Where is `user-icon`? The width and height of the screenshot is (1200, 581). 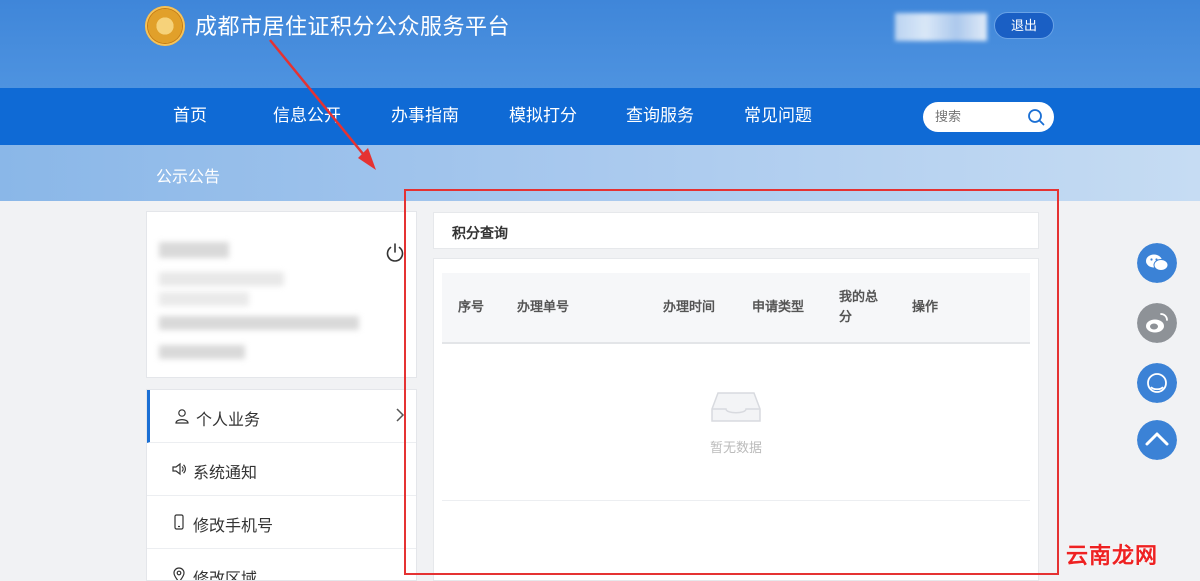
user-icon is located at coordinates (182, 416).